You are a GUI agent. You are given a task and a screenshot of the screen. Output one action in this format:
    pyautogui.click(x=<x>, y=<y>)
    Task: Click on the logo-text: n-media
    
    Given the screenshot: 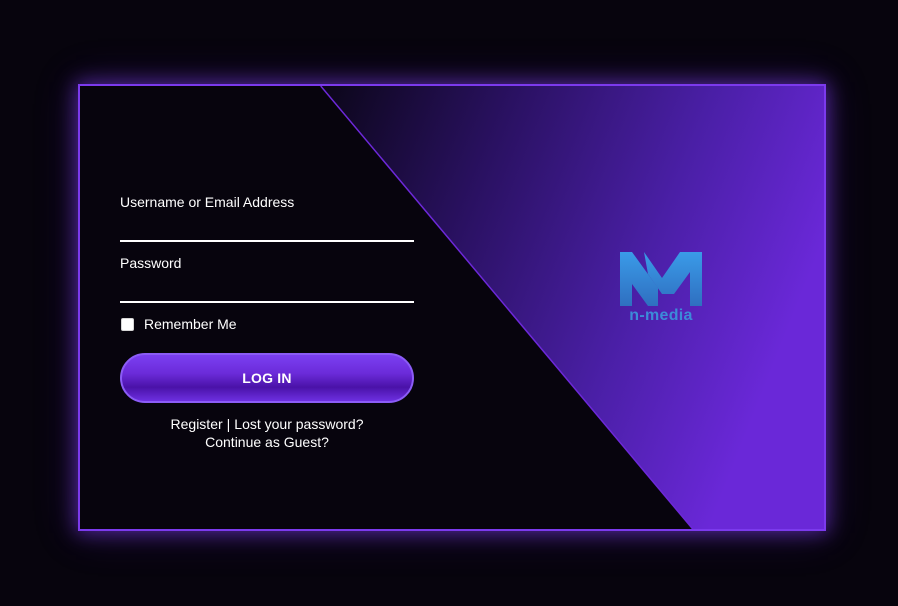 What is the action you would take?
    pyautogui.click(x=661, y=315)
    